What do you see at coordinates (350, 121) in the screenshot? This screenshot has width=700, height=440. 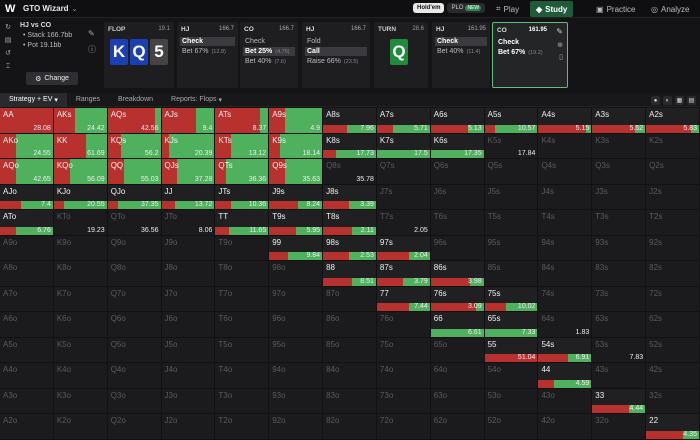 I see `hand-cell: A8s 7.96` at bounding box center [350, 121].